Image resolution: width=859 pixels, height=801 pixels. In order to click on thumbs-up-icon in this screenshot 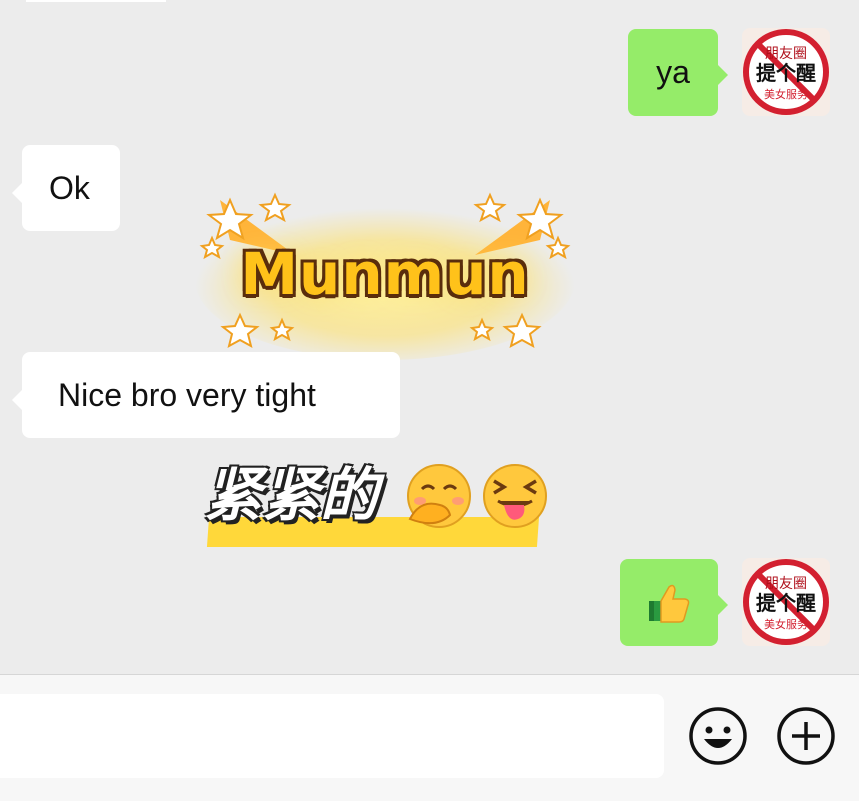, I will do `click(669, 603)`.